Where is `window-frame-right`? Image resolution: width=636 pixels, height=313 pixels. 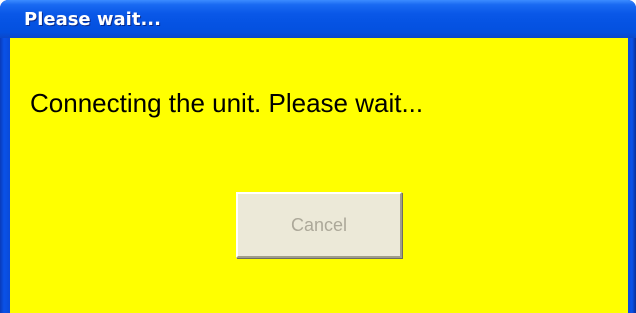
window-frame-right is located at coordinates (632, 175).